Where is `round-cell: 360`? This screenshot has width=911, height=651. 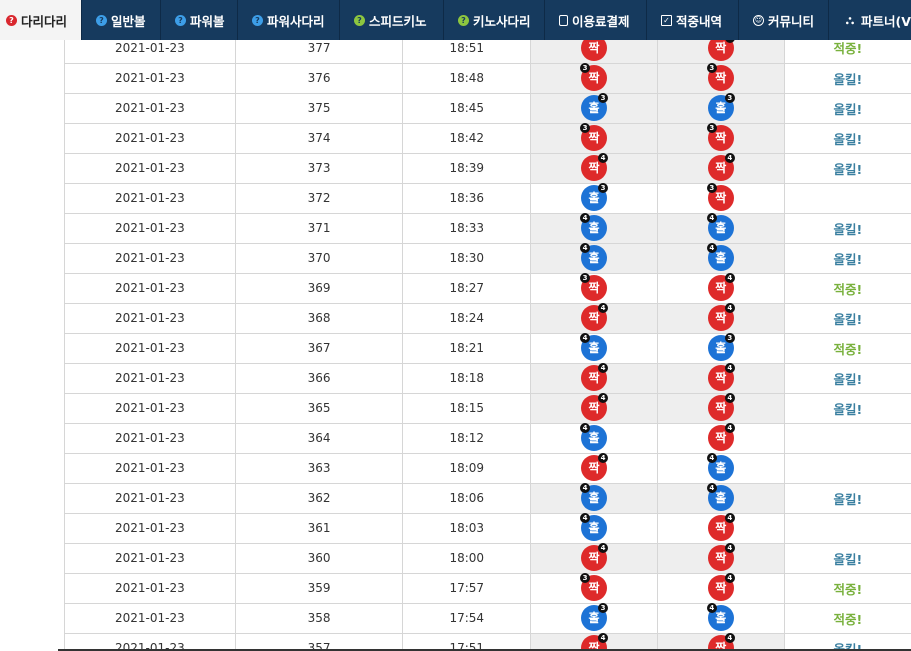 round-cell: 360 is located at coordinates (319, 558).